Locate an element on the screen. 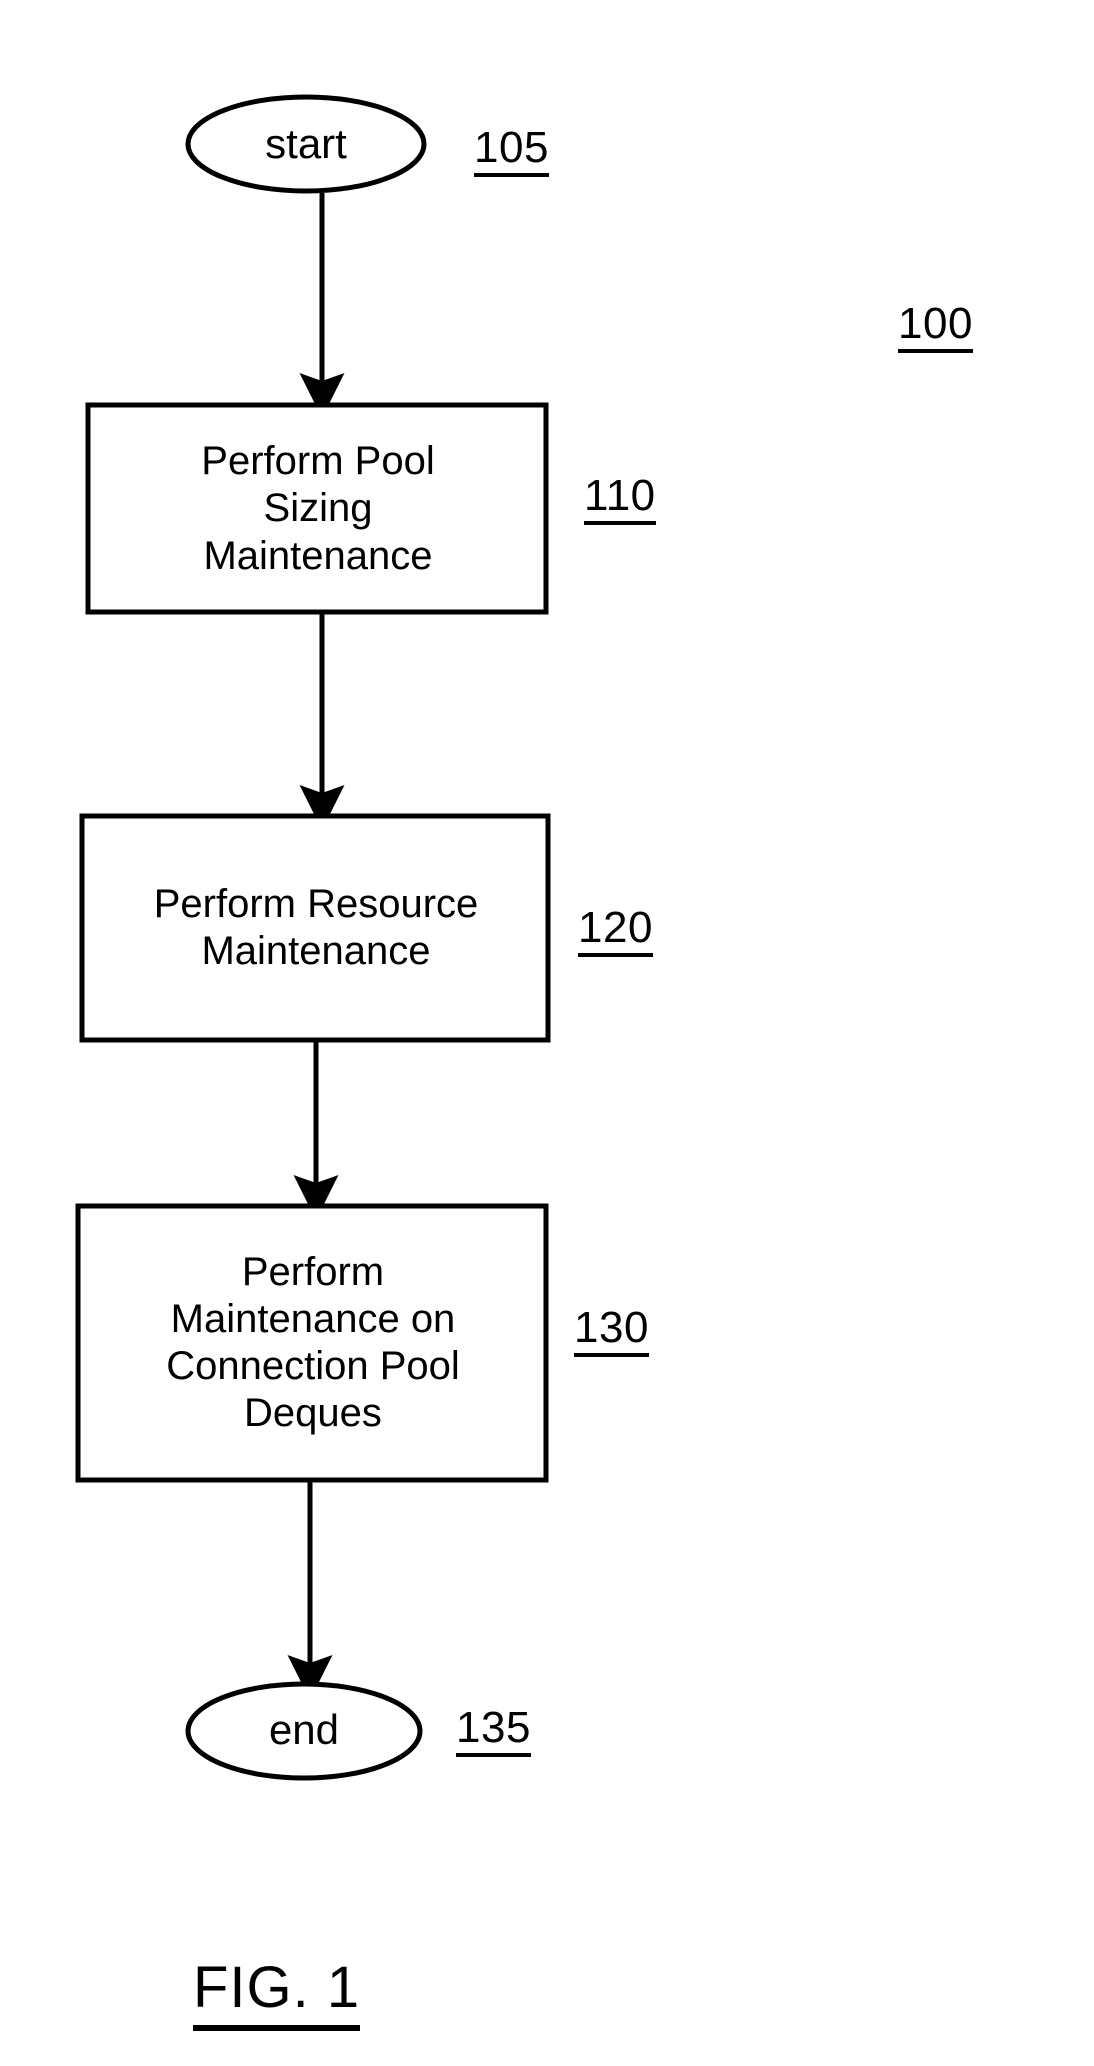  reference-numeral-105: 105 is located at coordinates (511, 151).